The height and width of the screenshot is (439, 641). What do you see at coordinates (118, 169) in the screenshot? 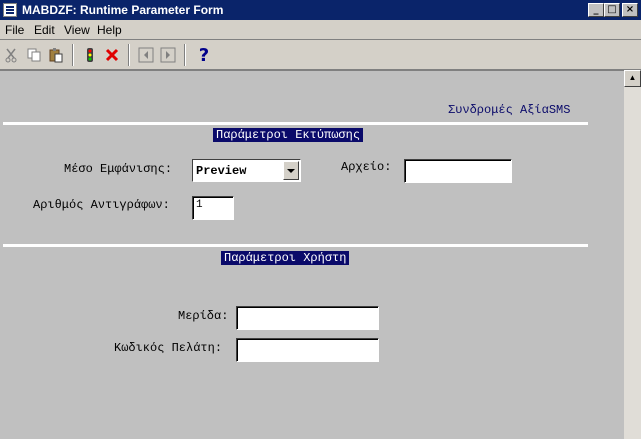
I see `display-label: Μέσο Εμφάνισης:` at bounding box center [118, 169].